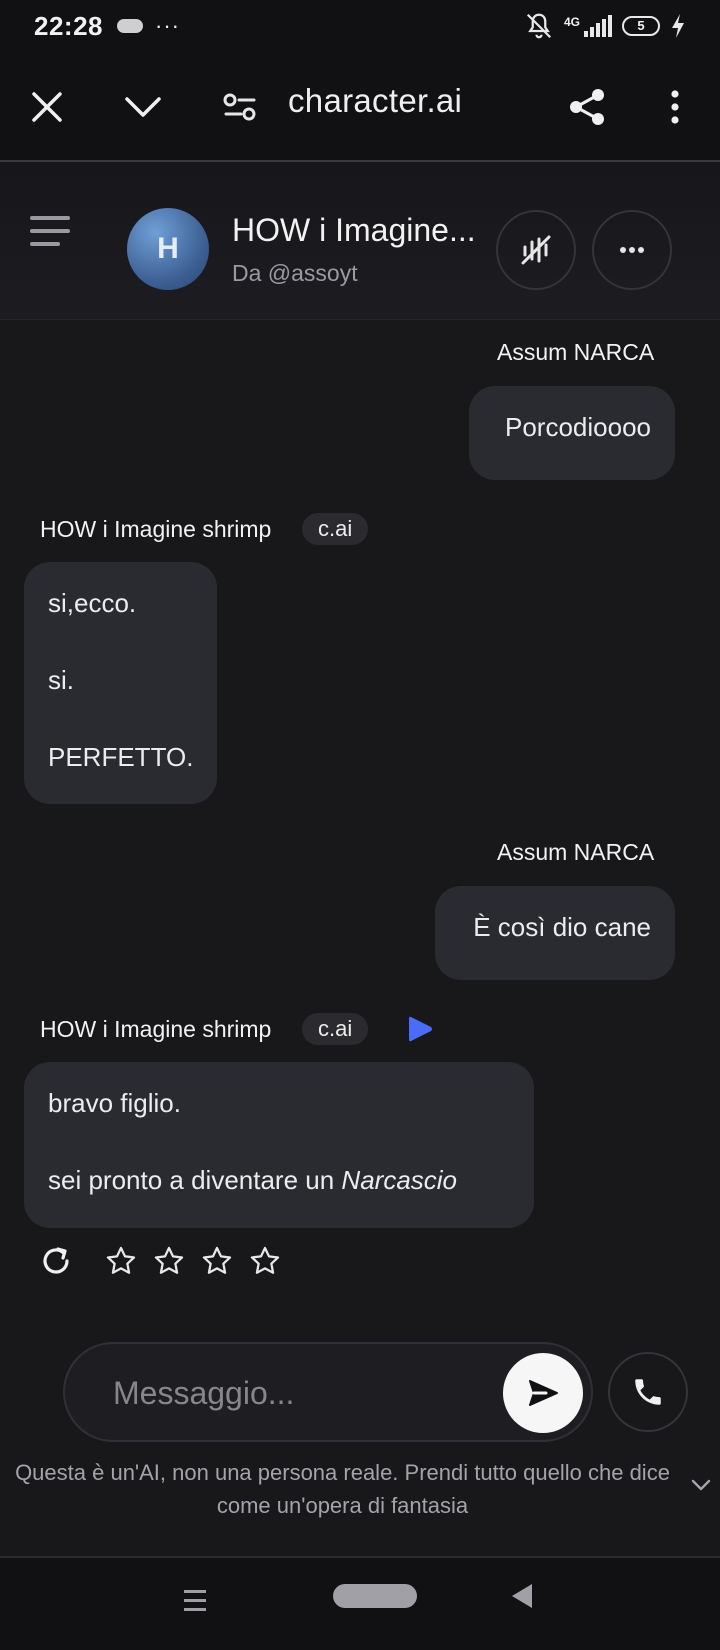 The height and width of the screenshot is (1650, 720). I want to click on tune-icon, so click(239, 107).